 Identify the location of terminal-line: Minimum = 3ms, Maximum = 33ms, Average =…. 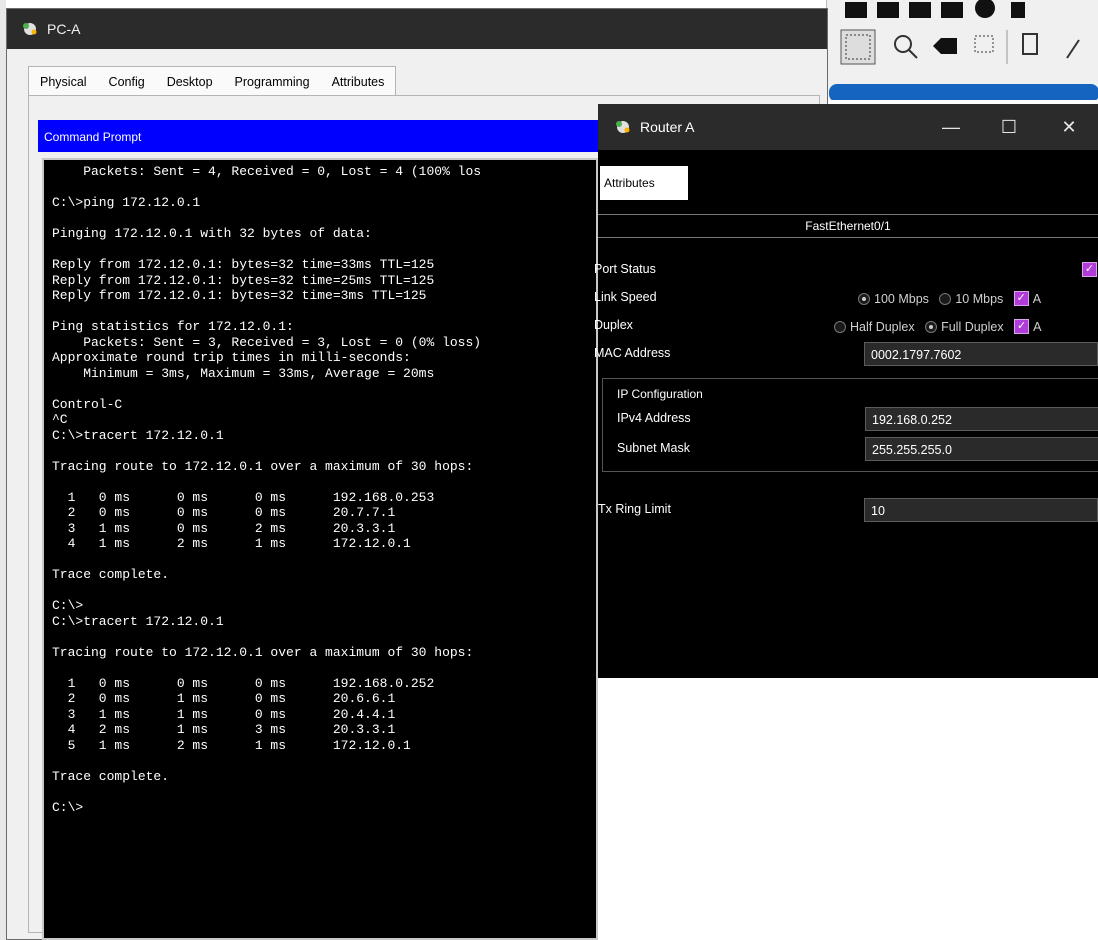
(243, 373).